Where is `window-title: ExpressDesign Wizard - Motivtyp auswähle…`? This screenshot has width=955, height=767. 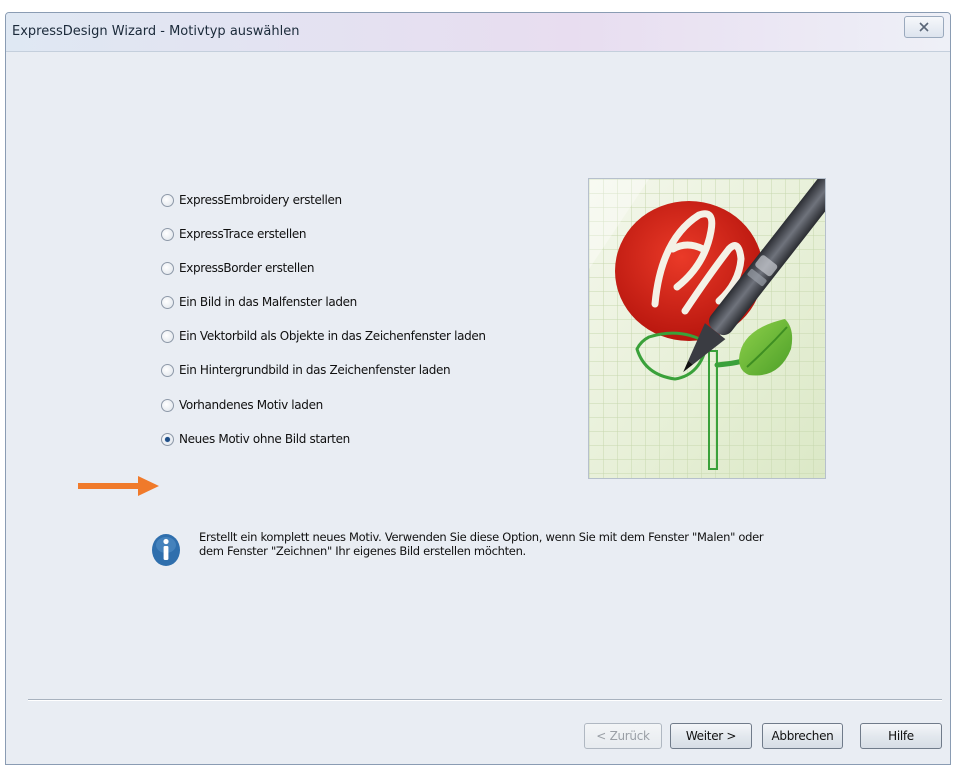 window-title: ExpressDesign Wizard - Motivtyp auswähle… is located at coordinates (156, 31).